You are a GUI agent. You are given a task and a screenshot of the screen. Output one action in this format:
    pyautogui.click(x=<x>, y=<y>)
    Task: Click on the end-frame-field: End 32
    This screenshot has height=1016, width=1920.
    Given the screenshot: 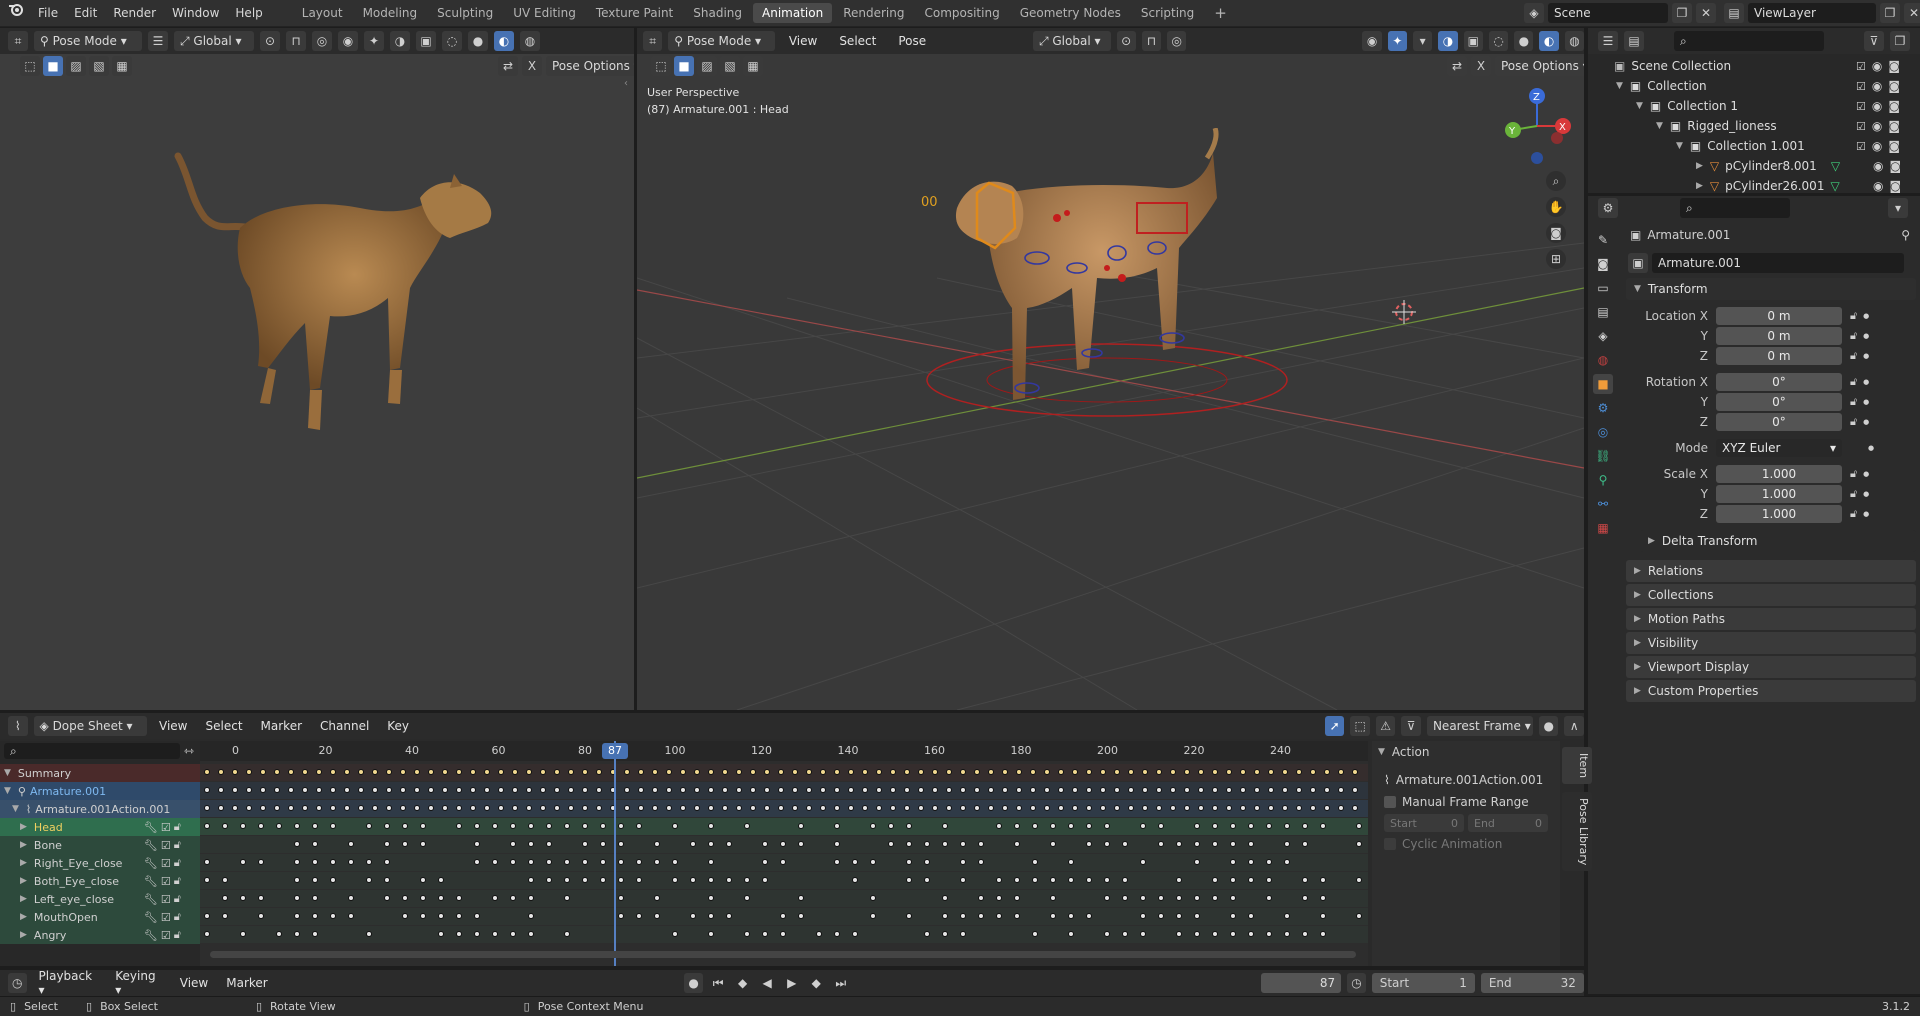 What is the action you would take?
    pyautogui.click(x=1532, y=983)
    